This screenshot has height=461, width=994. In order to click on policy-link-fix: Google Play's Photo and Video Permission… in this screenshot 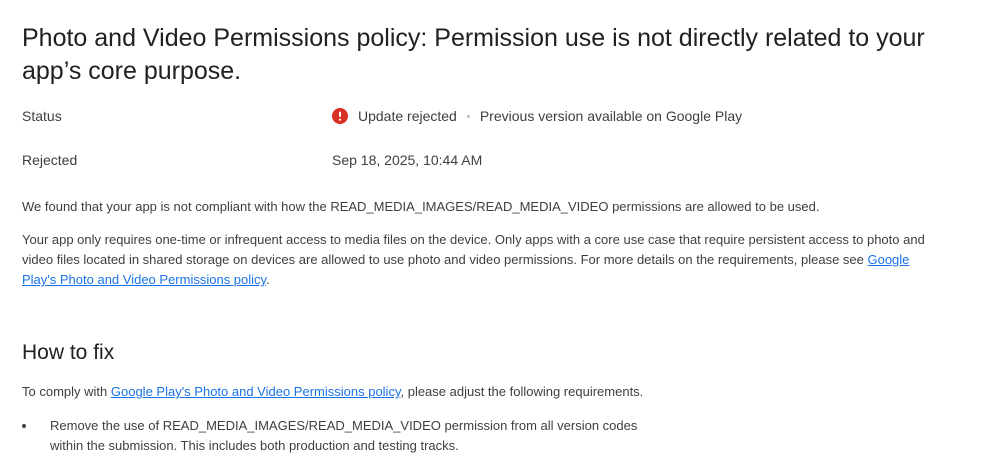, I will do `click(256, 391)`.